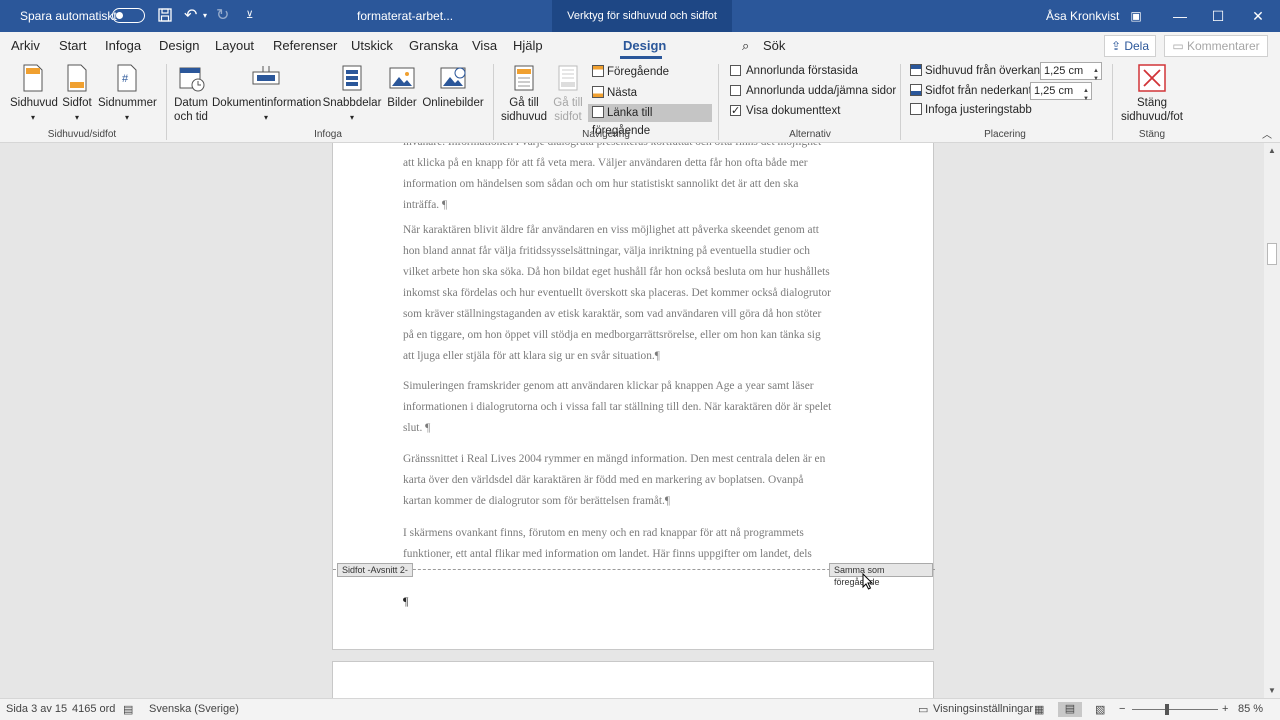 This screenshot has width=1280, height=720. I want to click on go-to-footer-label-1: Gå till, so click(568, 103).